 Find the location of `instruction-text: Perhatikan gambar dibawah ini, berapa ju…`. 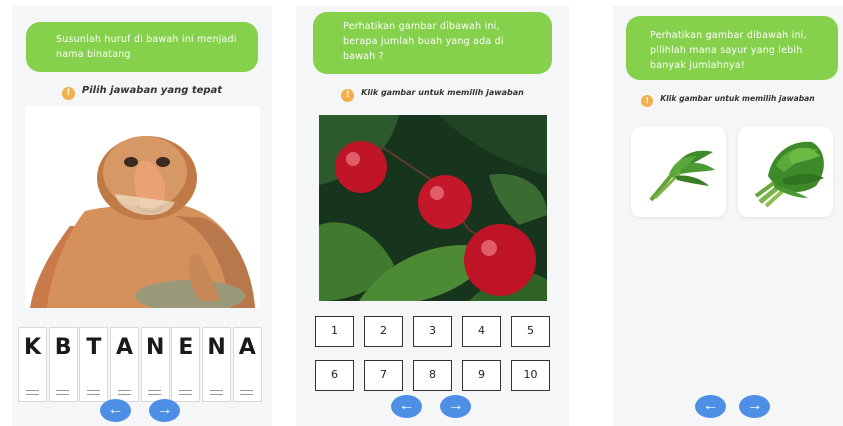

instruction-text: Perhatikan gambar dibawah ini, berapa ju… is located at coordinates (423, 41).